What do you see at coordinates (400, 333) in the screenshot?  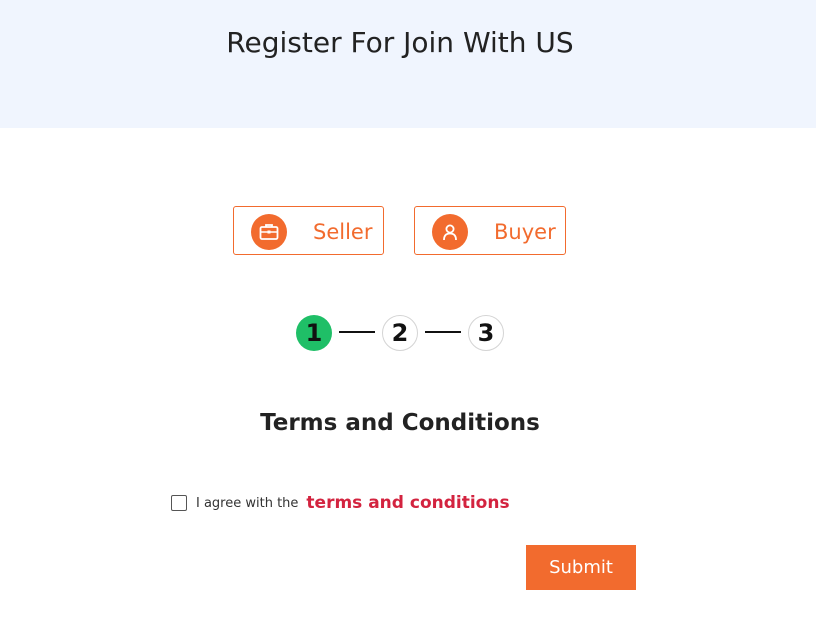 I see `step-2-indicator: 2` at bounding box center [400, 333].